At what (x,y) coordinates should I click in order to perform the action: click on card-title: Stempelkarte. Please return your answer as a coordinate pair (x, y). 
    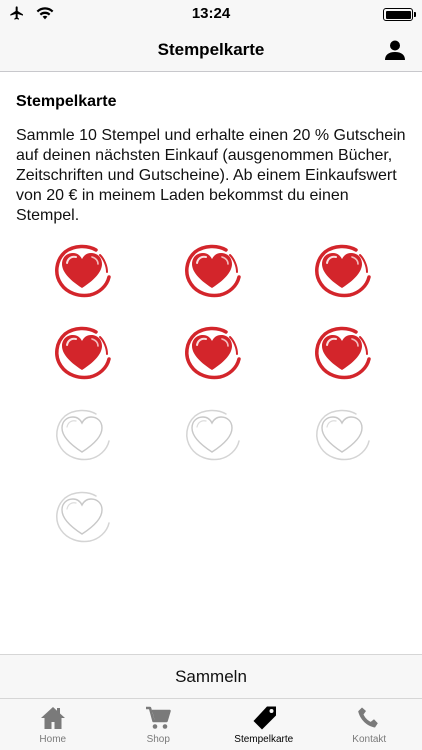
    Looking at the image, I should click on (66, 101).